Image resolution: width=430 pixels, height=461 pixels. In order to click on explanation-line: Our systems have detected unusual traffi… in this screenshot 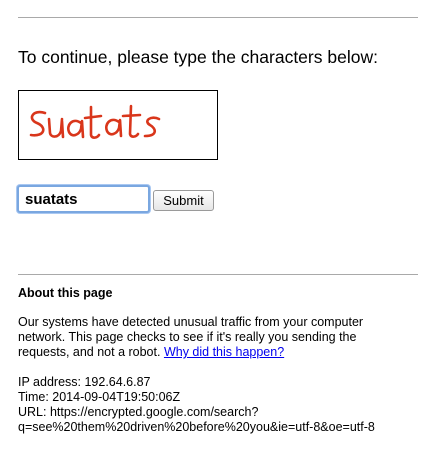, I will do `click(191, 322)`.